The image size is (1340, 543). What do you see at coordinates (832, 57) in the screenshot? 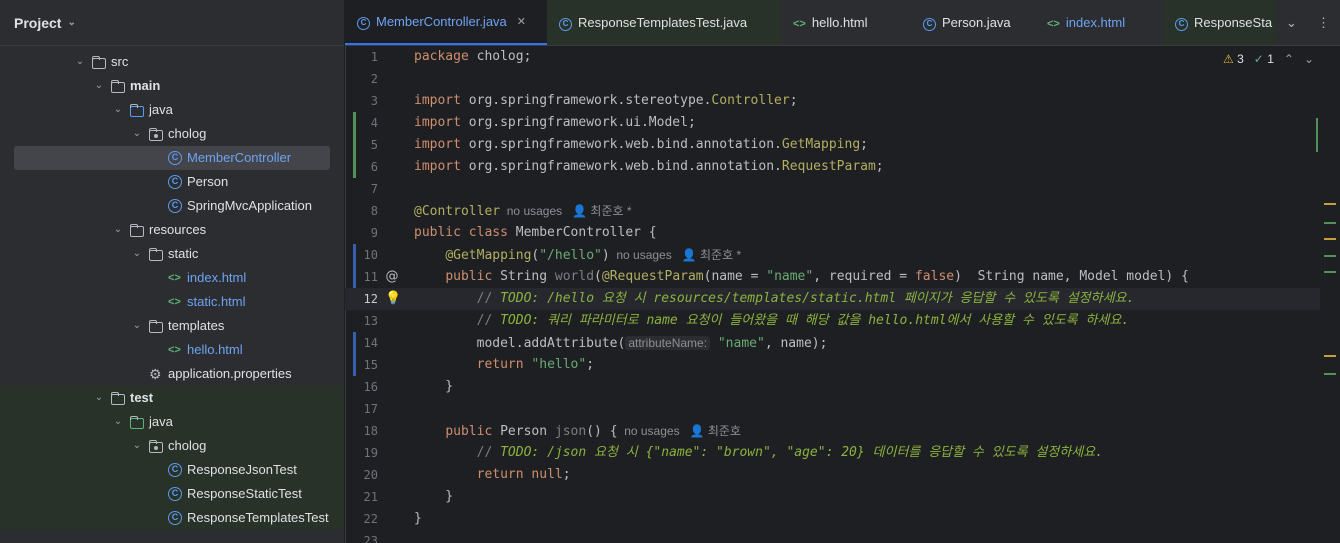
I see `code-line: 1 package cholog;` at bounding box center [832, 57].